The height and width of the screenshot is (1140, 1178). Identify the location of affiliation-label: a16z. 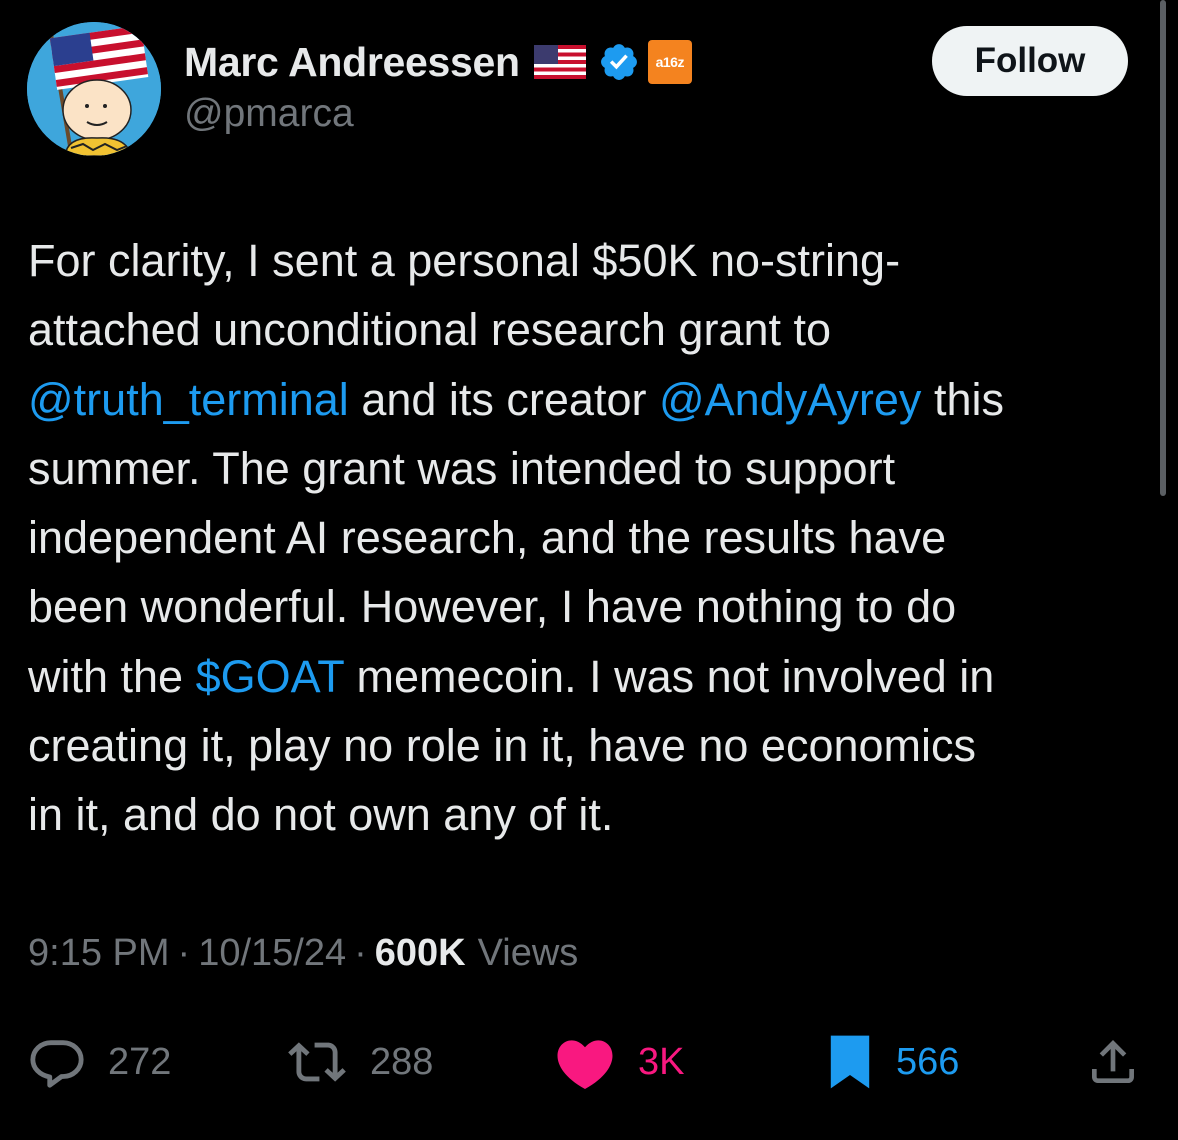
(670, 62).